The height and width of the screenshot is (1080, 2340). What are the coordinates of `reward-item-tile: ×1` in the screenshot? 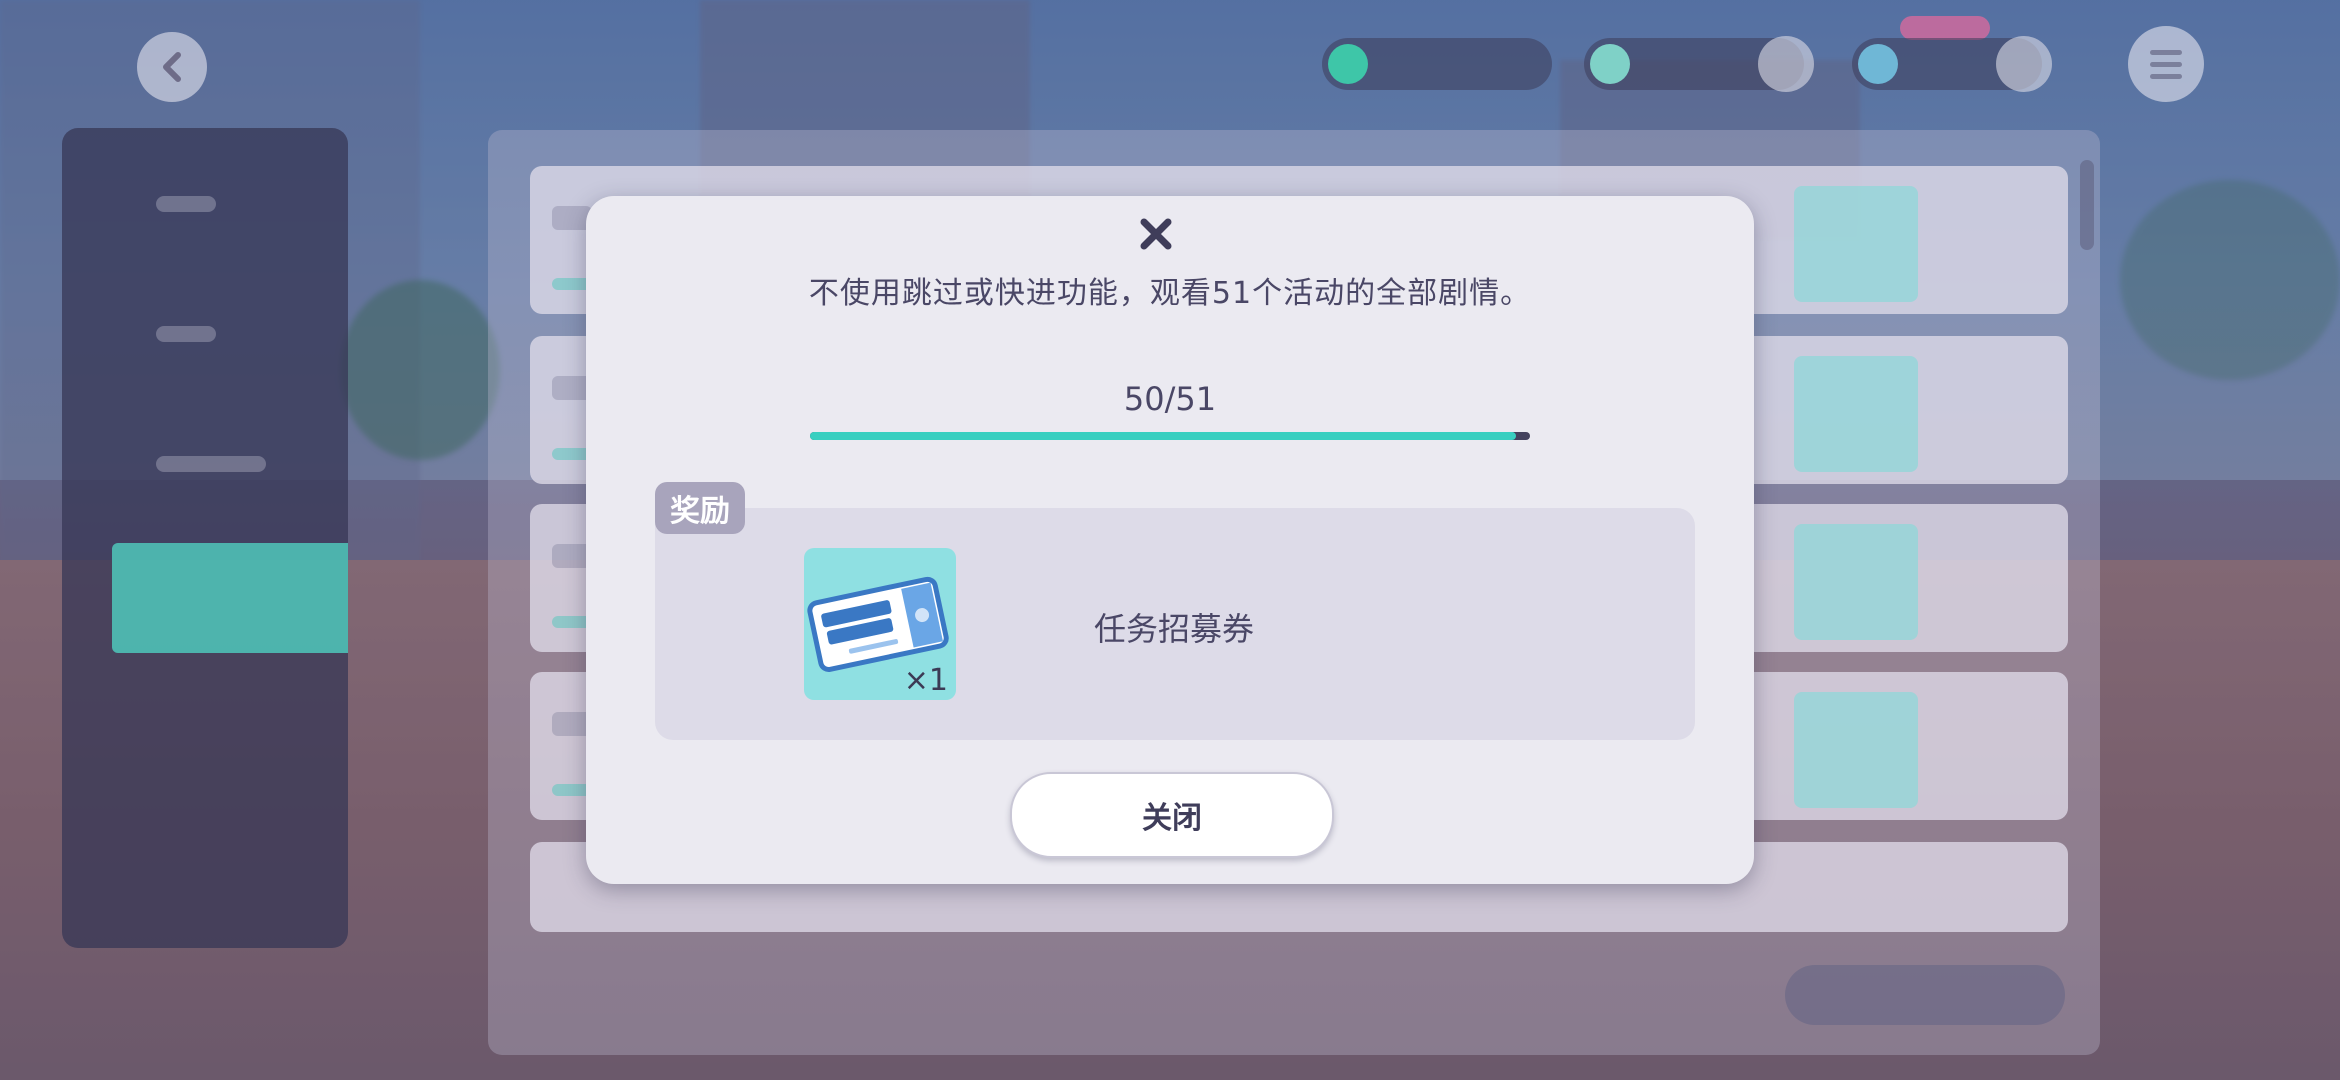 It's located at (880, 624).